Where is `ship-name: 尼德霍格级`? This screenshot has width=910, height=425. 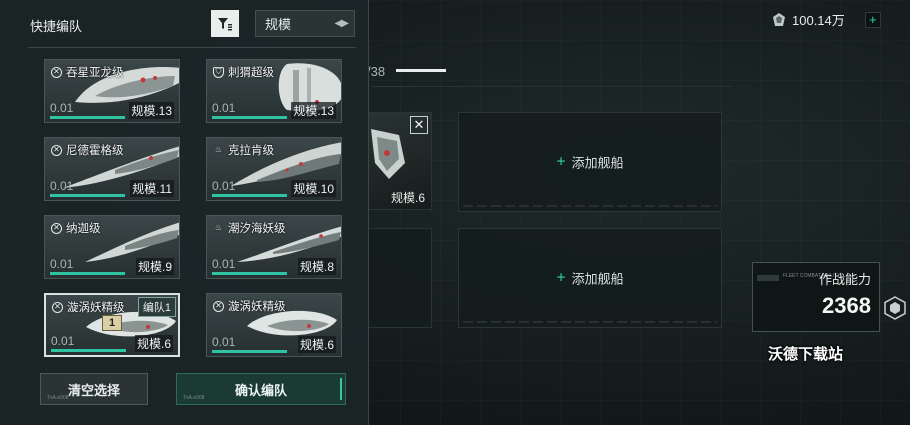
ship-name: 尼德霍格级 is located at coordinates (95, 151).